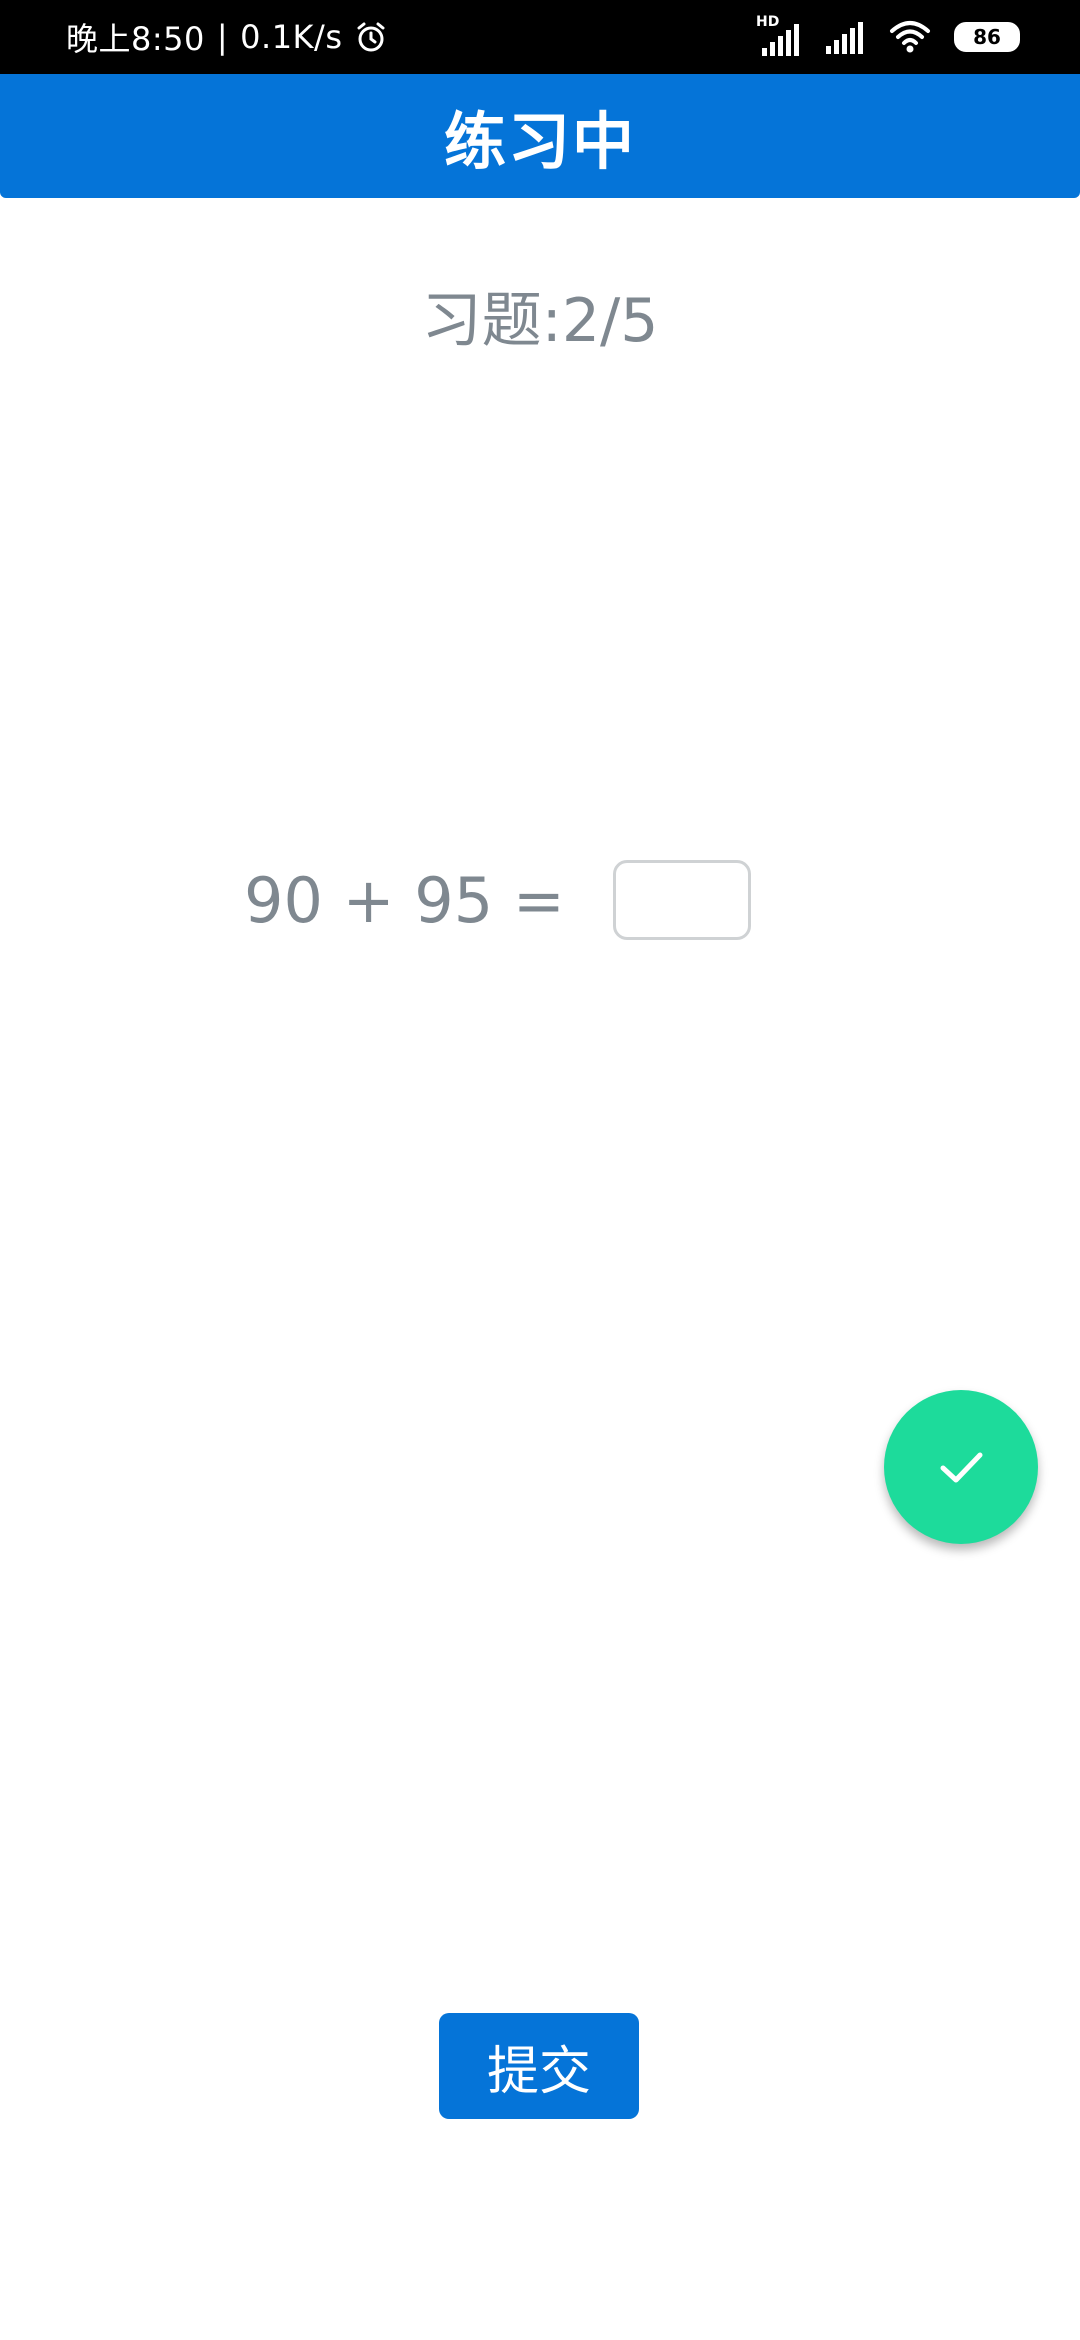 The width and height of the screenshot is (1080, 2340). I want to click on question-progress: 习题:2/5, so click(540, 321).